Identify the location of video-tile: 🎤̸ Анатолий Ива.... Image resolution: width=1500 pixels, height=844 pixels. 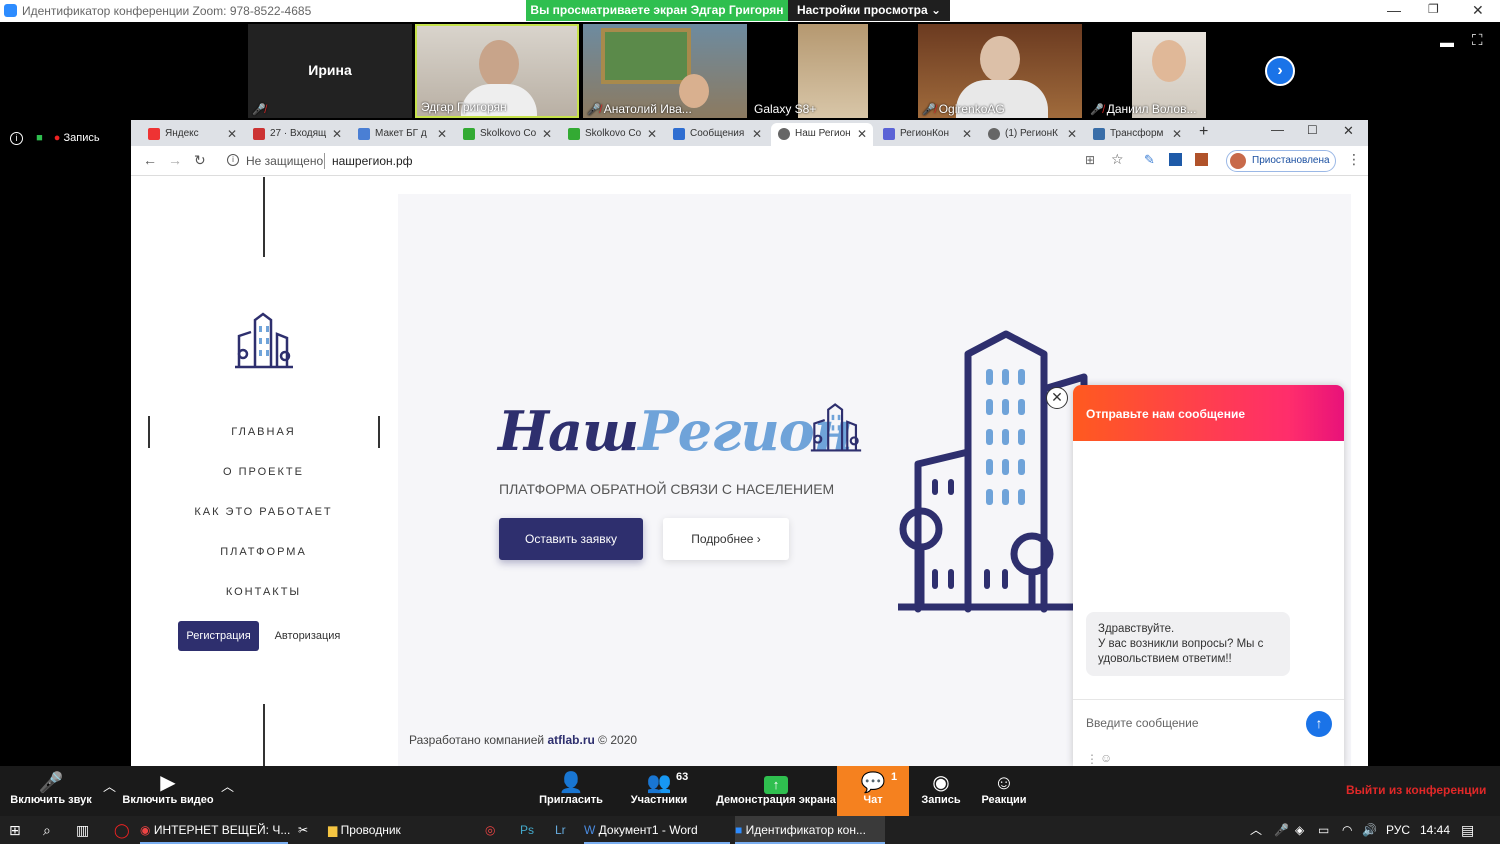
(665, 71).